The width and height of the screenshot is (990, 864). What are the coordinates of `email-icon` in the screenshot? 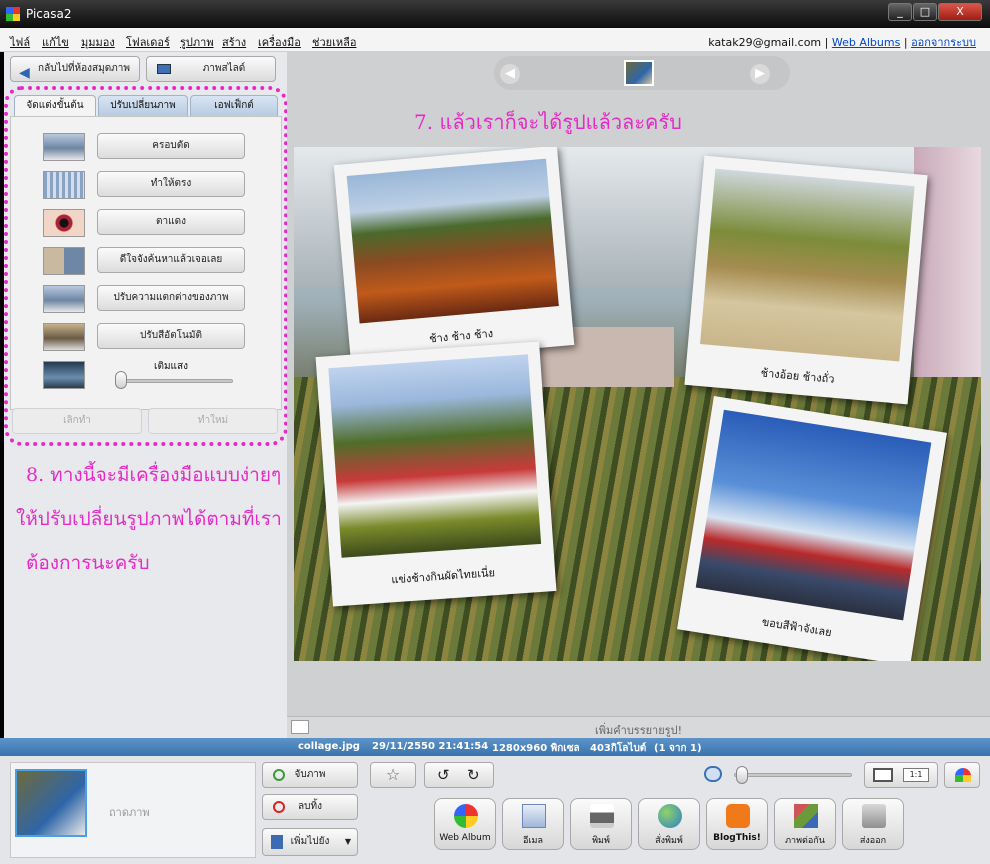 It's located at (534, 816).